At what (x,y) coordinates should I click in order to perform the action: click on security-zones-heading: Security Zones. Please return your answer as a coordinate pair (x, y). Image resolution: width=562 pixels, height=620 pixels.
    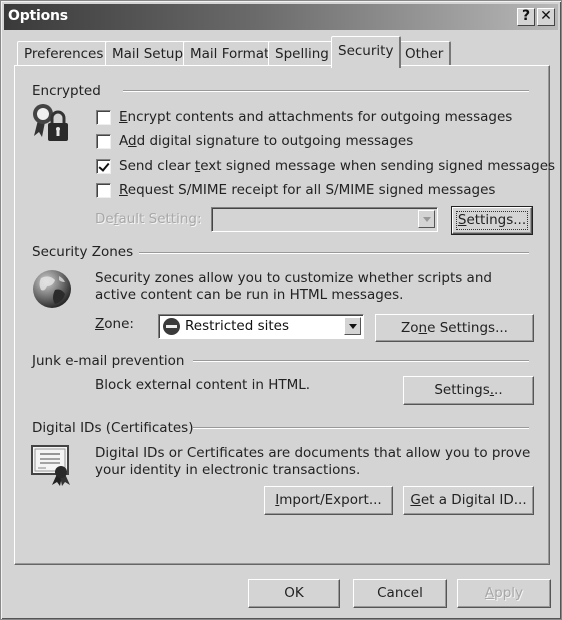
    Looking at the image, I should click on (83, 252).